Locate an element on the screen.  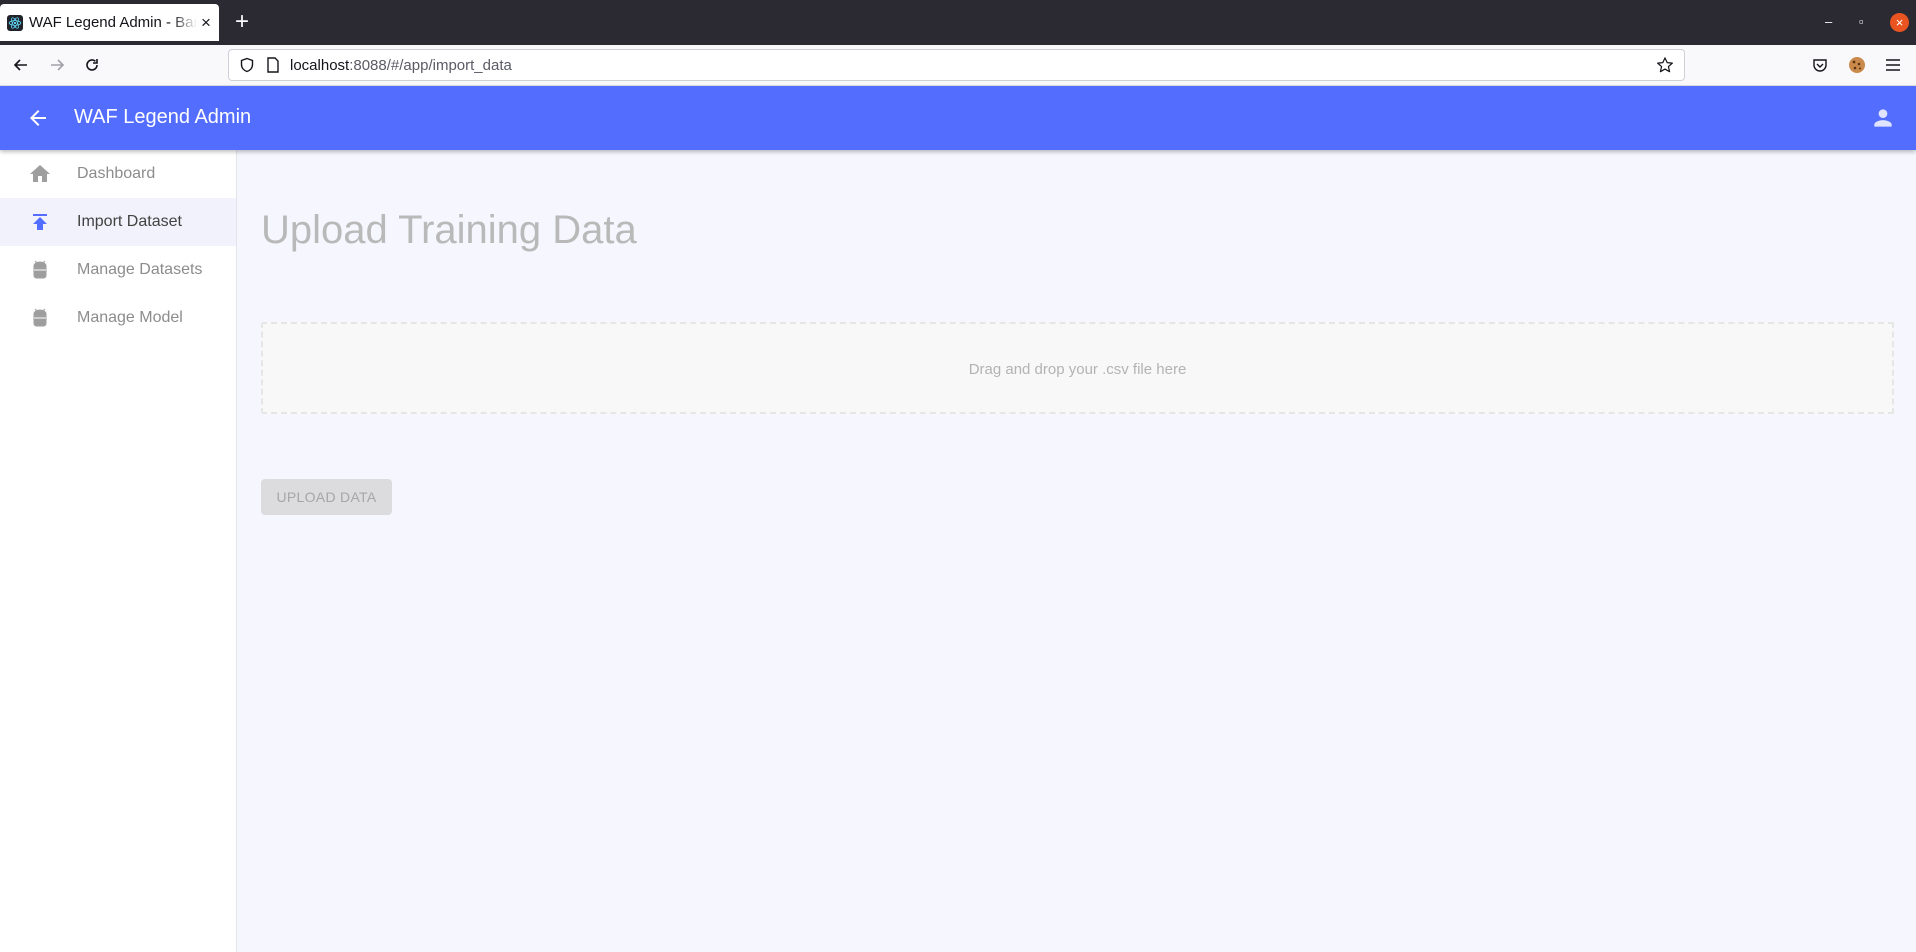
sidebar-item-manage-datasets: Manage Datasets is located at coordinates (118, 270).